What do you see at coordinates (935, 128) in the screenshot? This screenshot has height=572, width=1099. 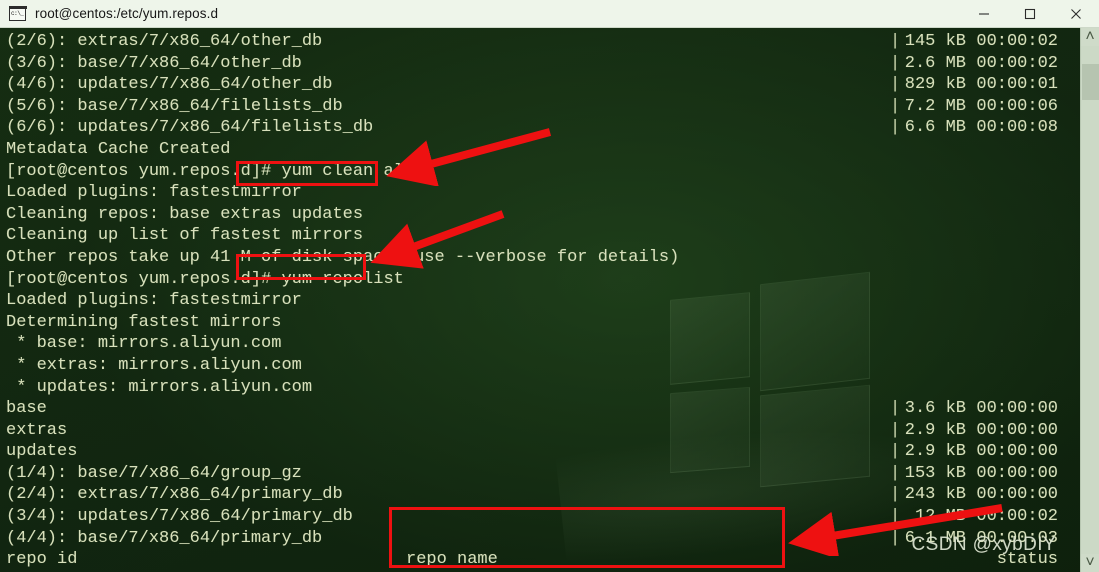 I see `download-size-cell: 6.6 MB` at bounding box center [935, 128].